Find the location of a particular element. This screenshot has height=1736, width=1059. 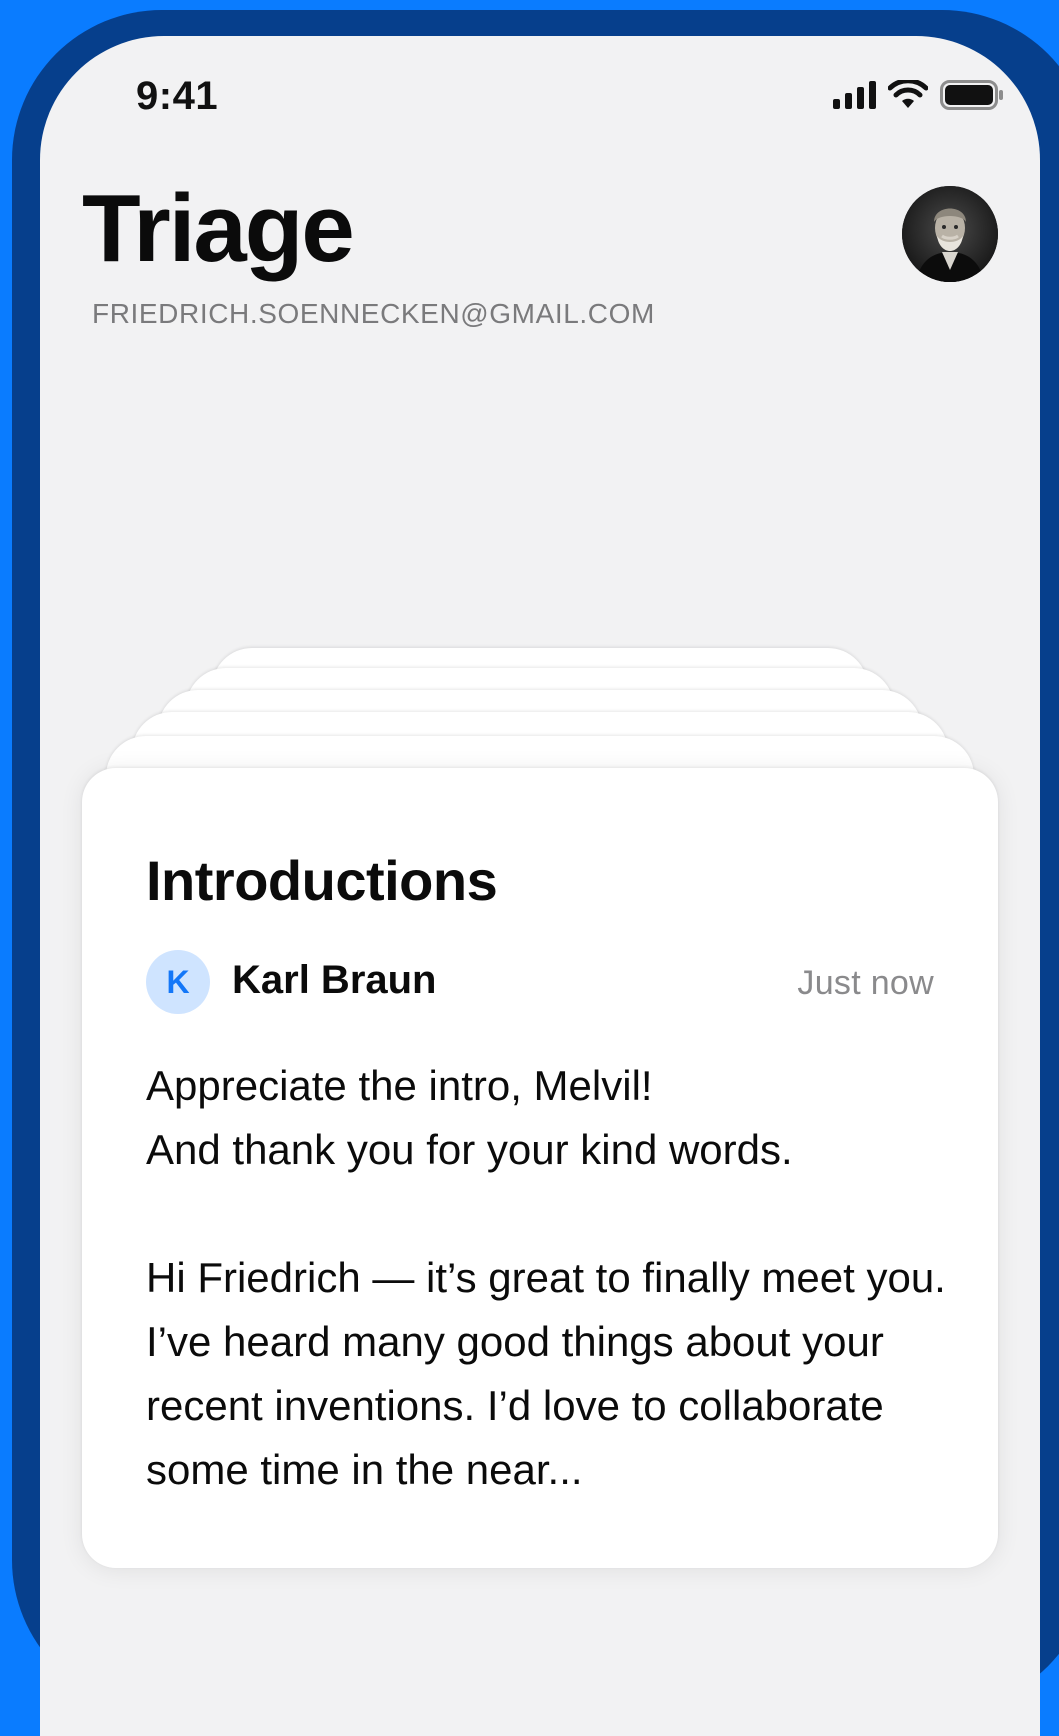

page-title: Triage is located at coordinates (218, 228).